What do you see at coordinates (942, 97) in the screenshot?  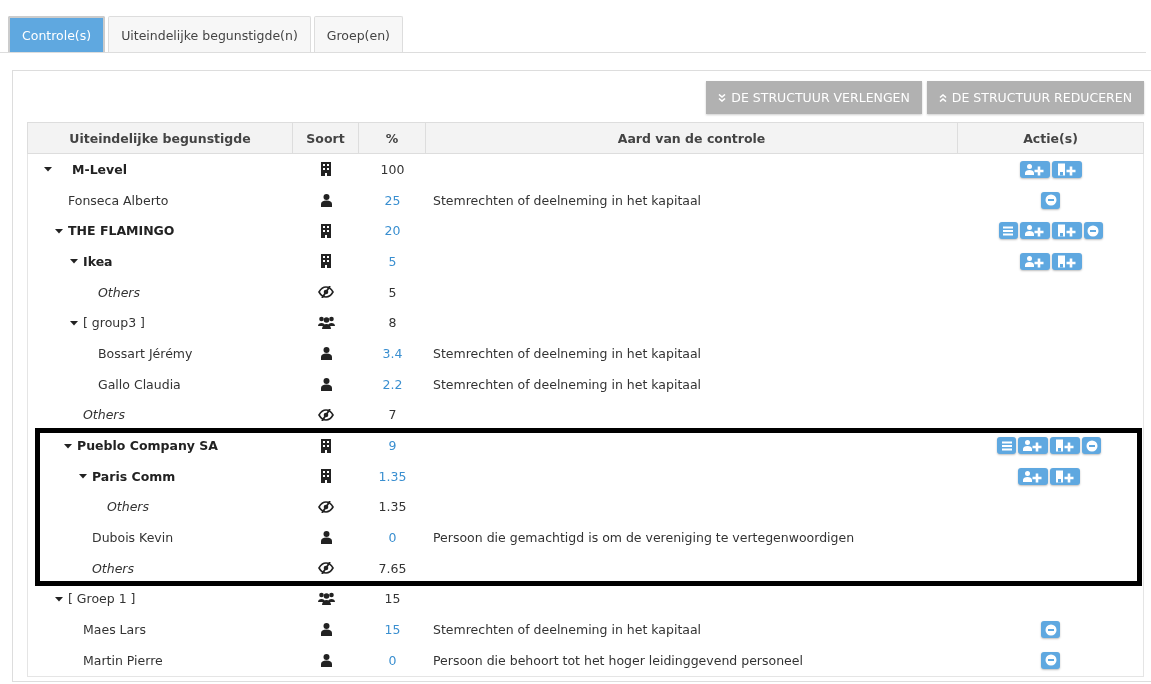 I see `chevrons-up-icon` at bounding box center [942, 97].